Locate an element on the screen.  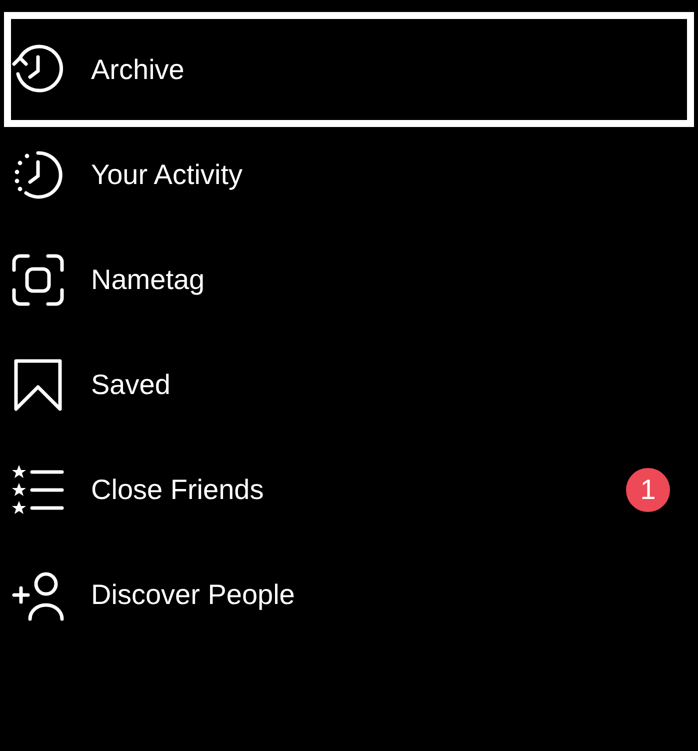
dotted-clock-icon is located at coordinates (38, 174).